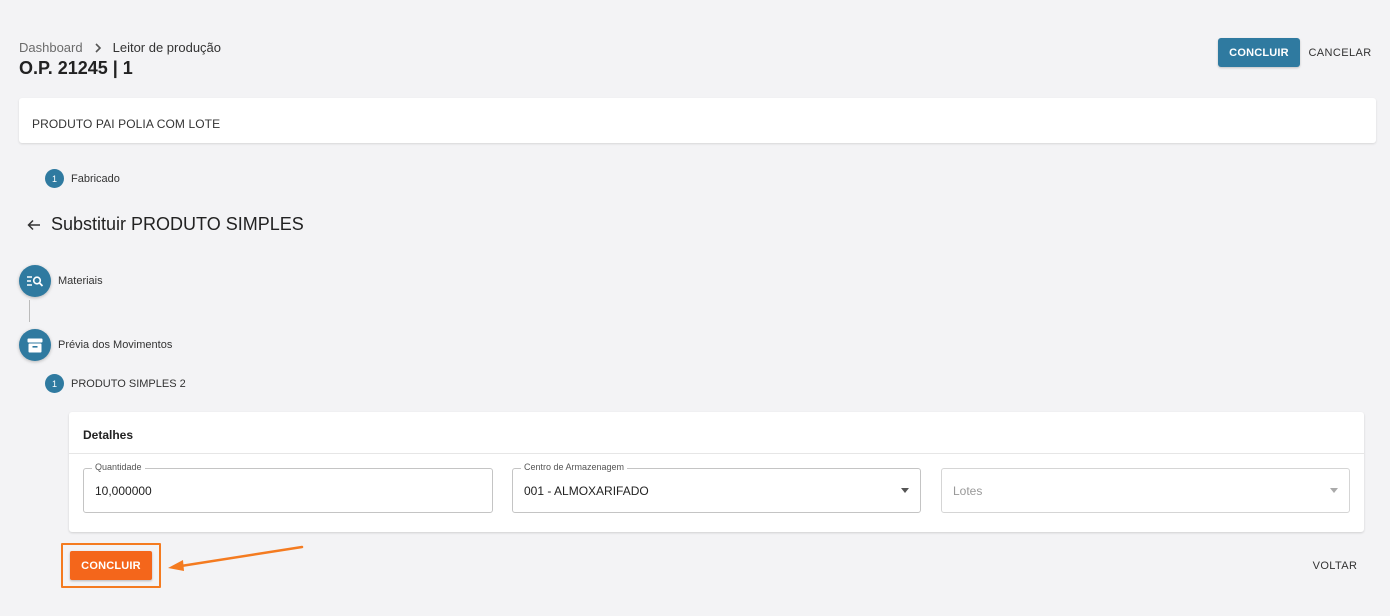  I want to click on lotes-placeholder: Lotes, so click(968, 491).